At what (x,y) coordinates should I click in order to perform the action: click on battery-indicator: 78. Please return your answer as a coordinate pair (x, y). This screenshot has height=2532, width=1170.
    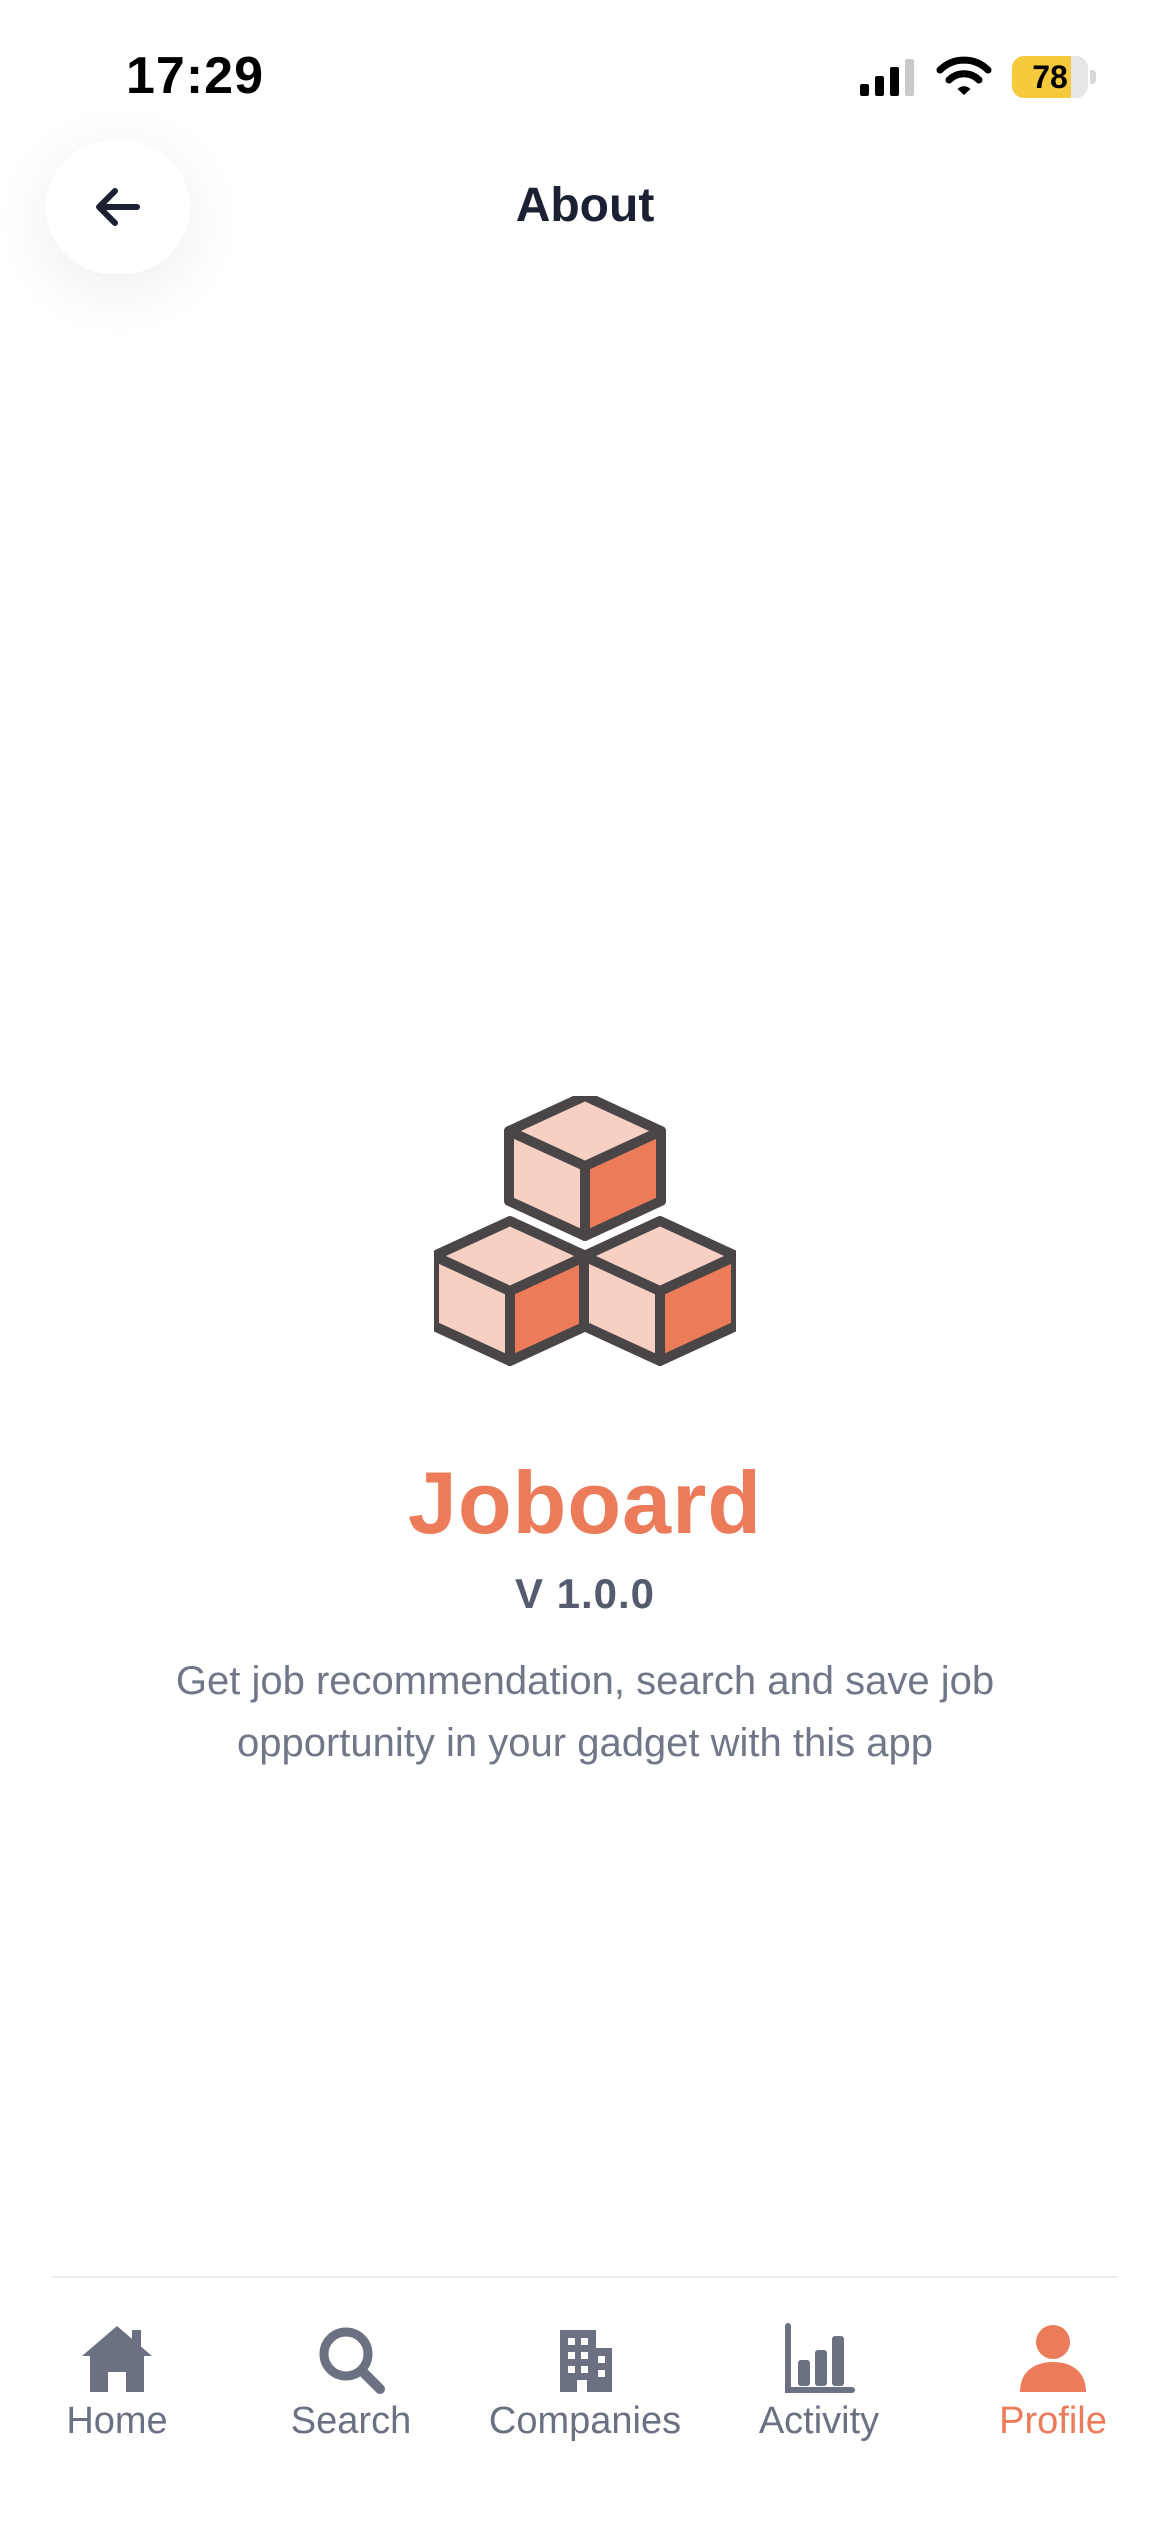
    Looking at the image, I should click on (1054, 77).